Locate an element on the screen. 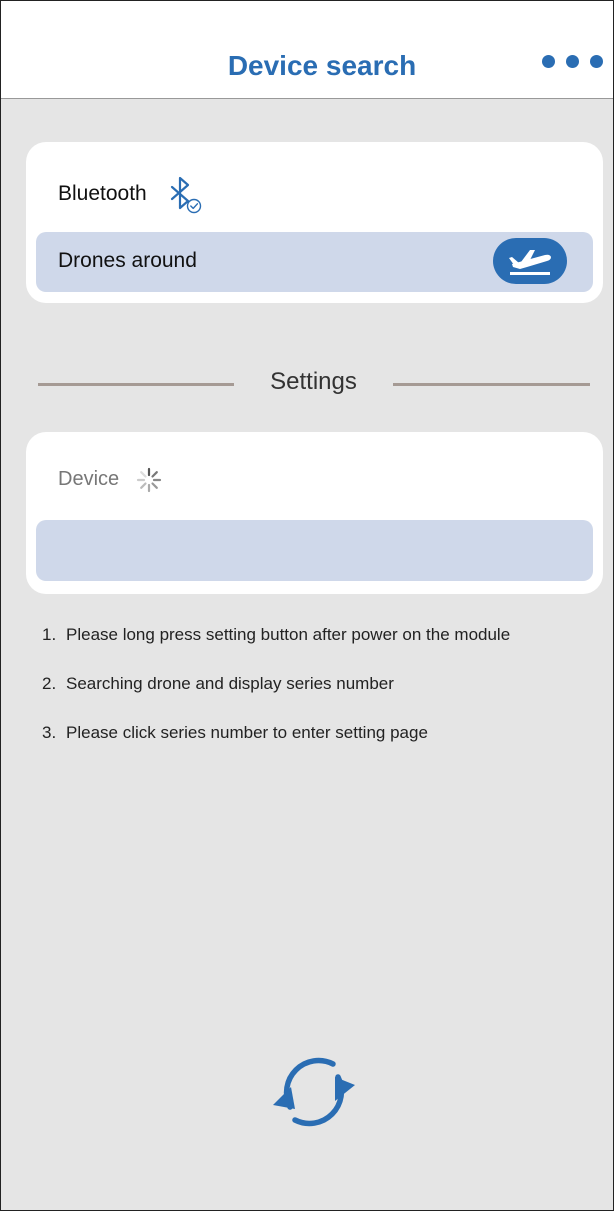  device-result-row is located at coordinates (314, 550).